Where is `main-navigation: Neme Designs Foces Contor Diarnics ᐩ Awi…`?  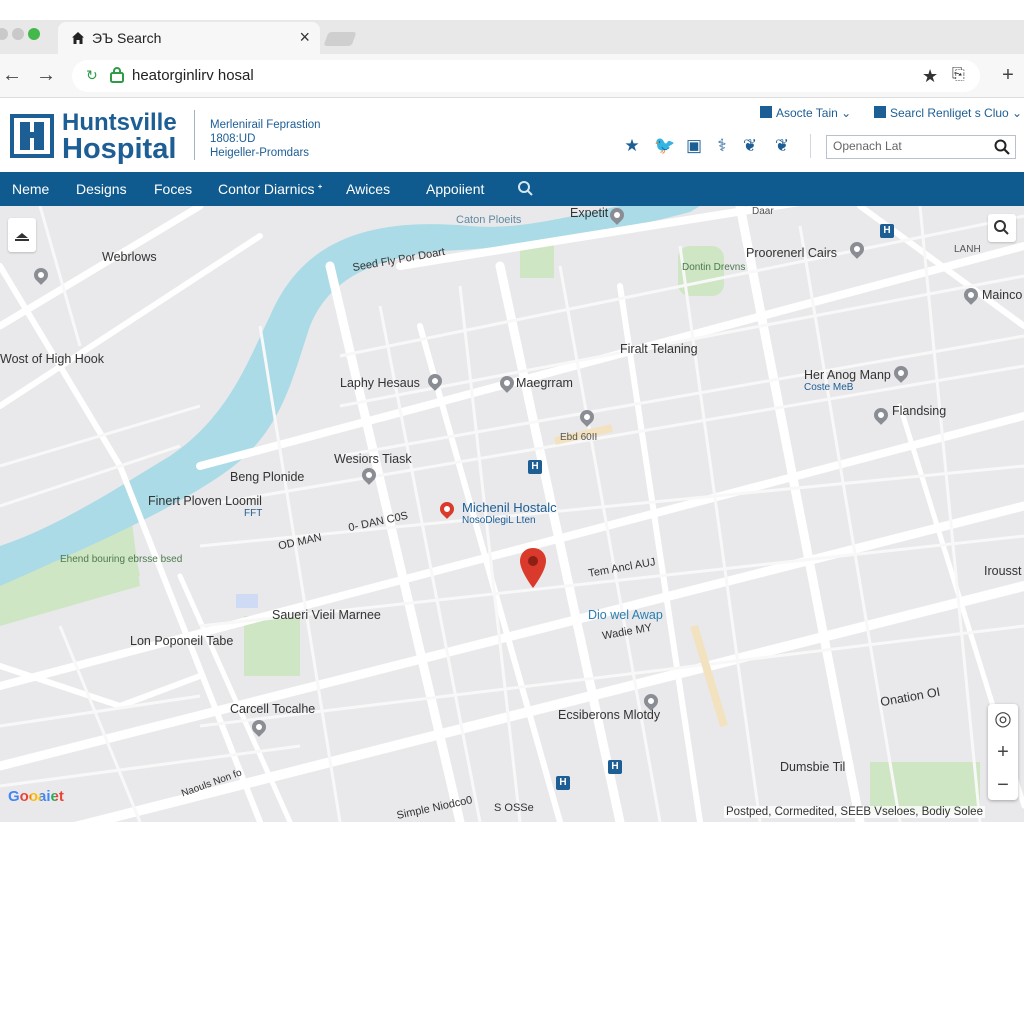
main-navigation: Neme Designs Foces Contor Diarnics ᐩ Awi… is located at coordinates (512, 189).